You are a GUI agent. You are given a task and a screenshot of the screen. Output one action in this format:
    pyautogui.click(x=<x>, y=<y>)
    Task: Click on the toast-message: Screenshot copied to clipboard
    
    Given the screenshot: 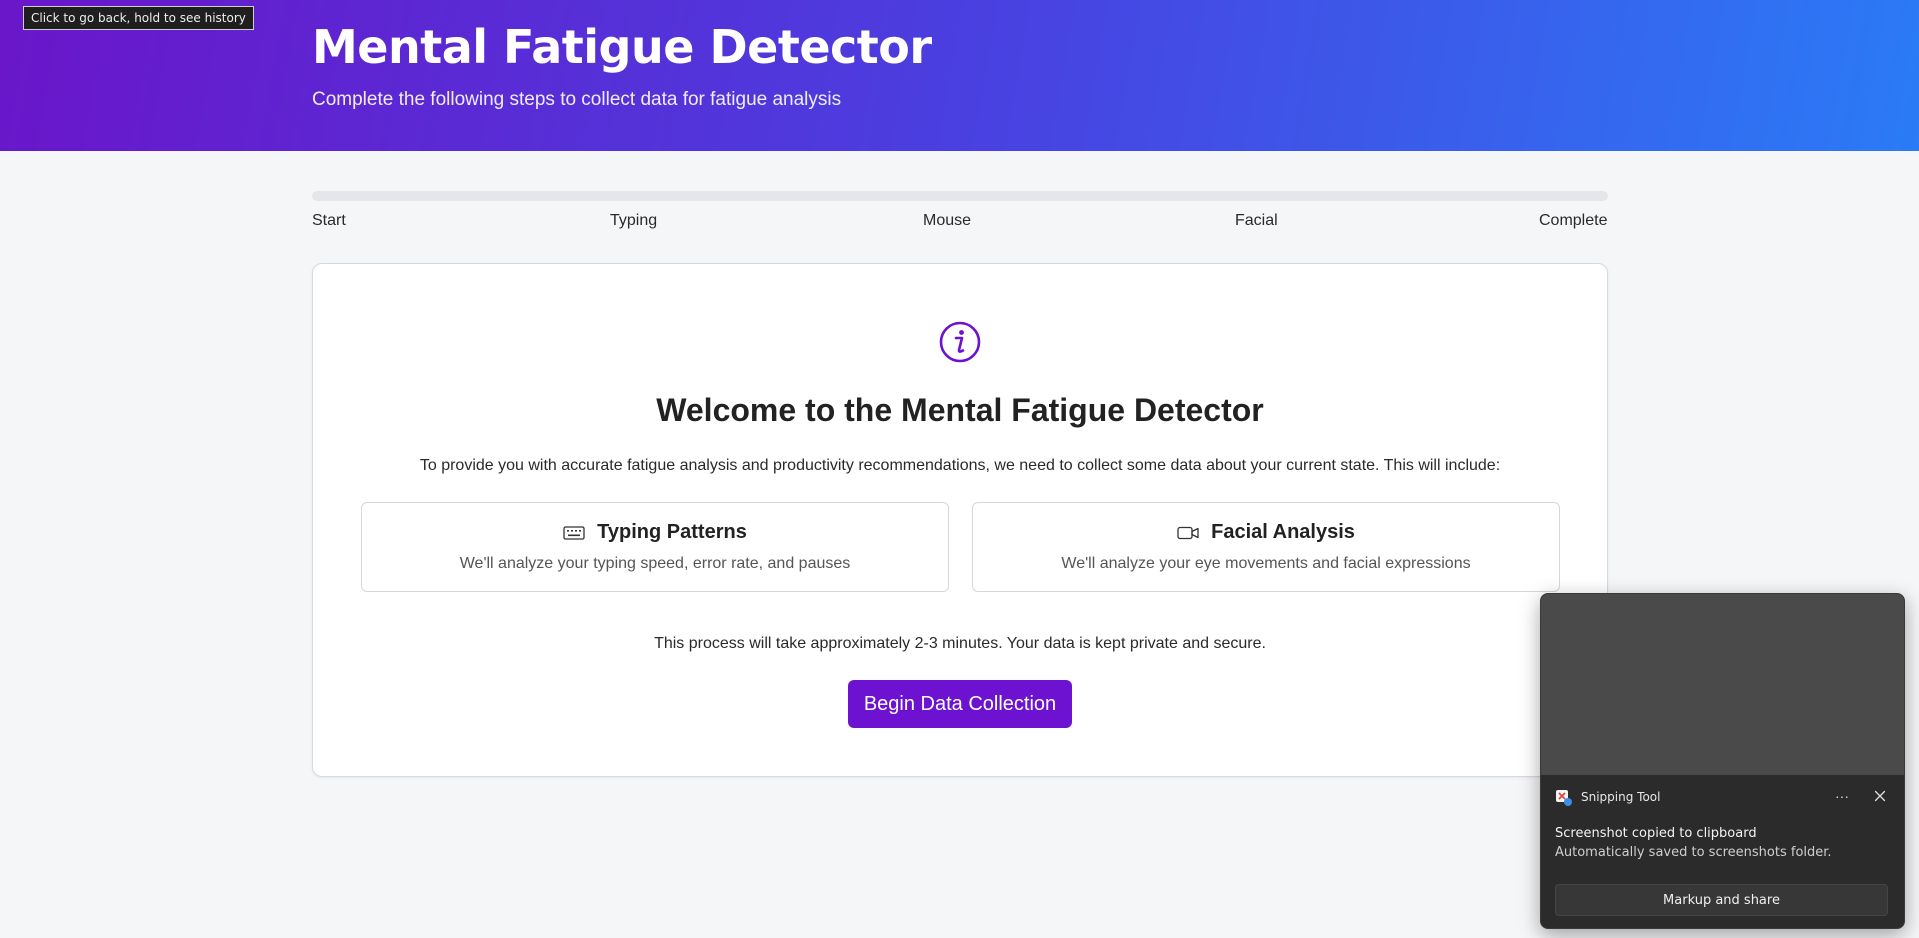 What is the action you would take?
    pyautogui.click(x=1656, y=833)
    